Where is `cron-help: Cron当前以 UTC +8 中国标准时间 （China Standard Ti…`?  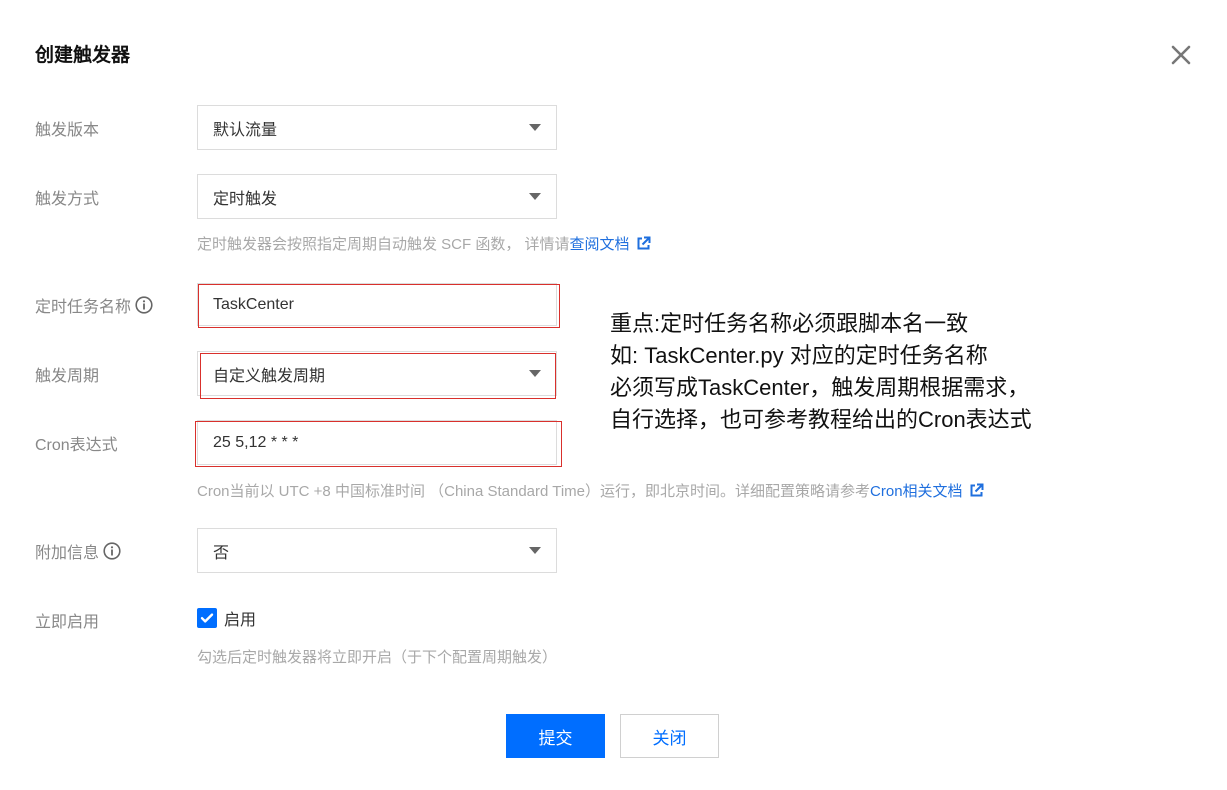 cron-help: Cron当前以 UTC +8 中国标准时间 （China Standard Ti… is located at coordinates (590, 490).